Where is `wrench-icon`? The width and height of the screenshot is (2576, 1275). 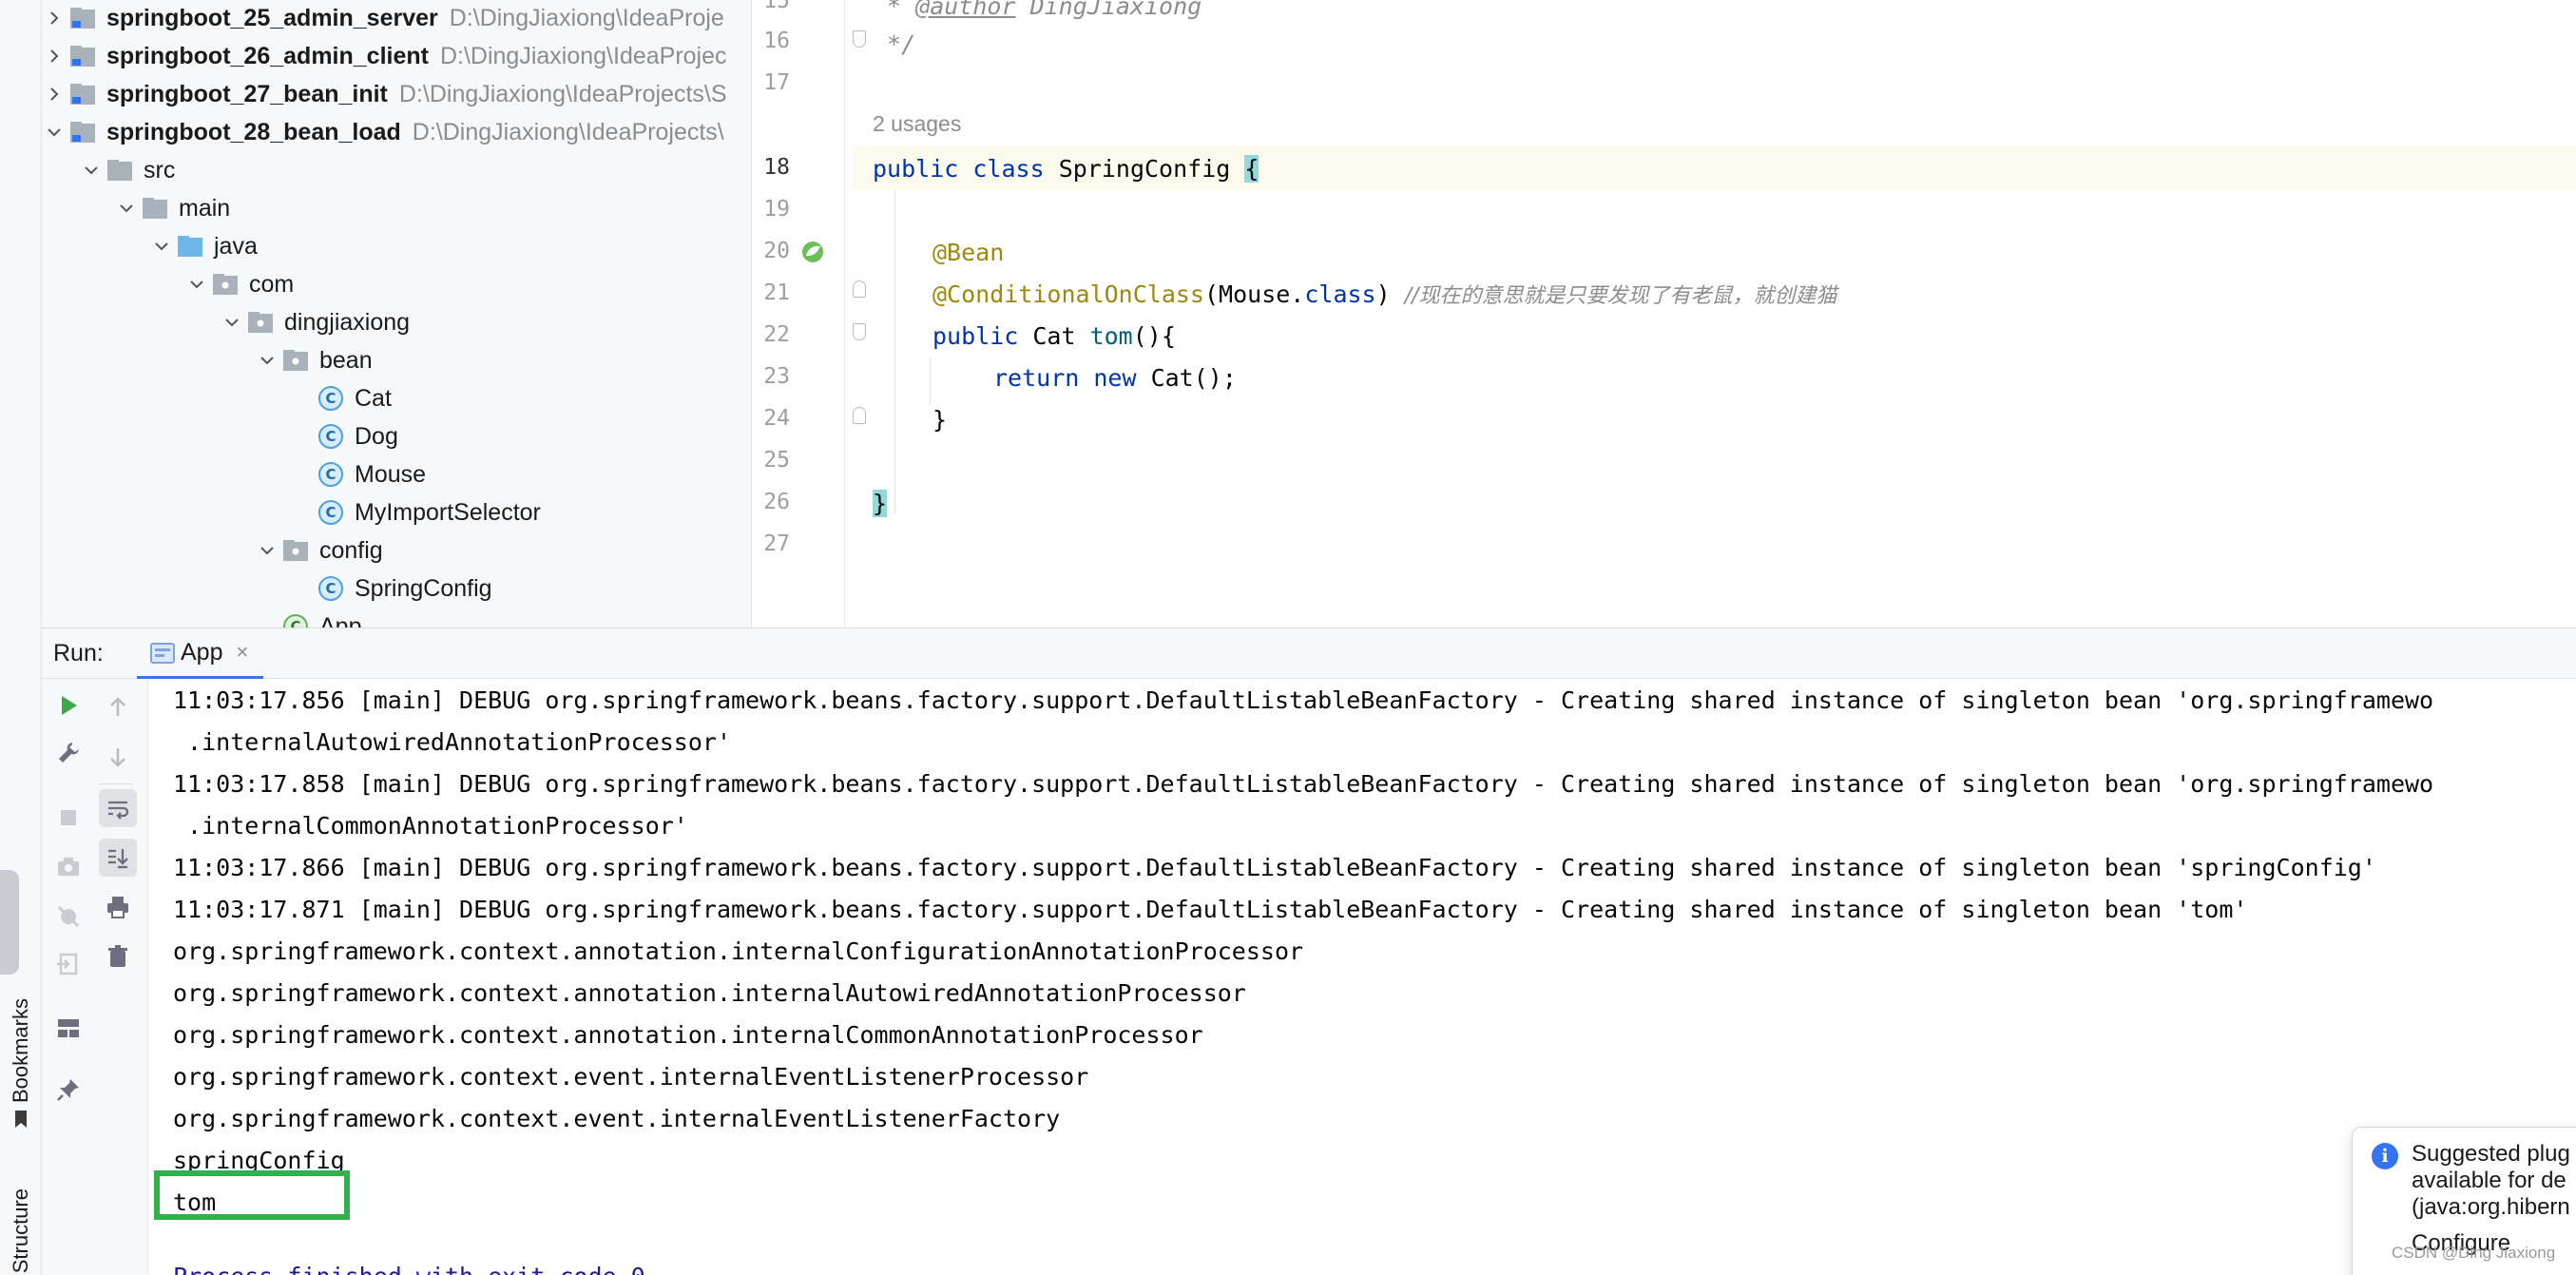
wrench-icon is located at coordinates (69, 753).